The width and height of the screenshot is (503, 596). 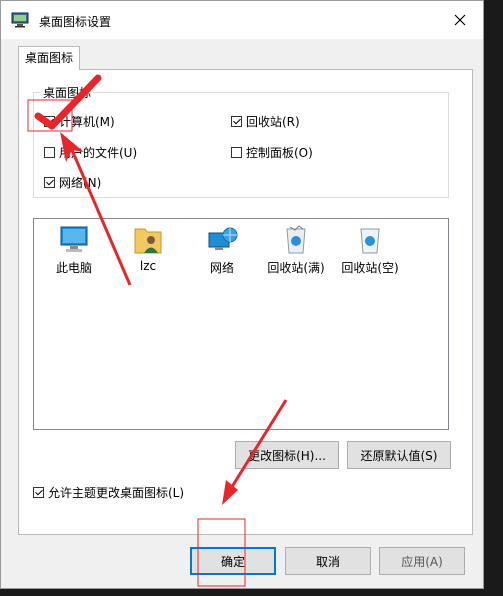 I want to click on restore-default-button: 还原默认值(S), so click(x=399, y=455).